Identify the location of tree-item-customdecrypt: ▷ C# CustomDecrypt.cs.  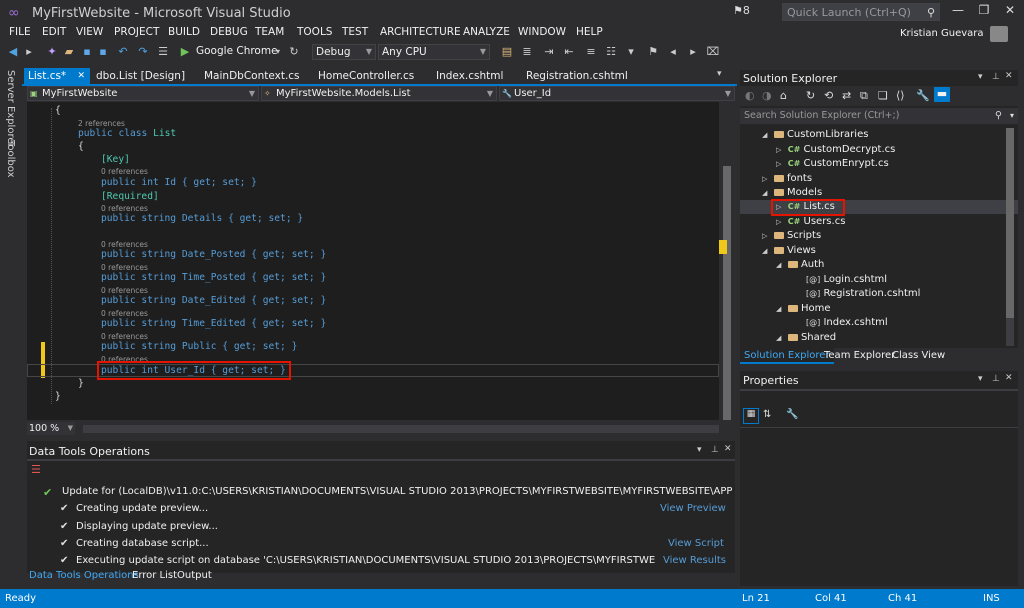
(835, 150).